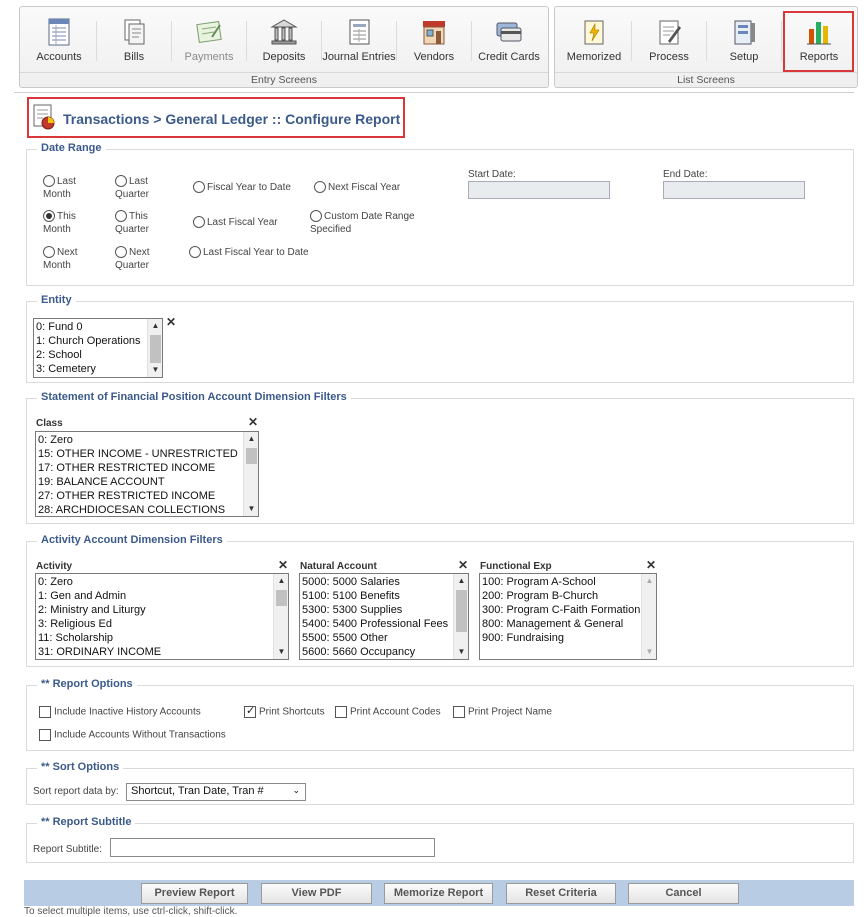 The width and height of the screenshot is (864, 917). Describe the element at coordinates (70, 223) in the screenshot. I see `radio-this-month: This Month` at that location.